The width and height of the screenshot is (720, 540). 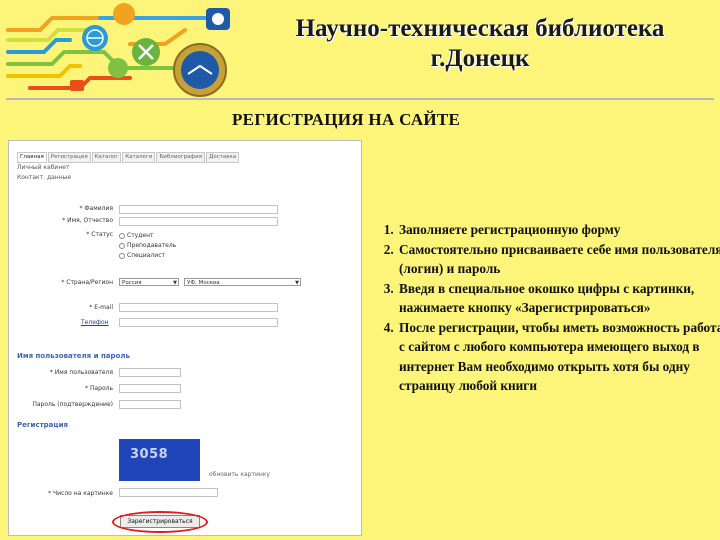 I want to click on phone-input, so click(x=198, y=322).